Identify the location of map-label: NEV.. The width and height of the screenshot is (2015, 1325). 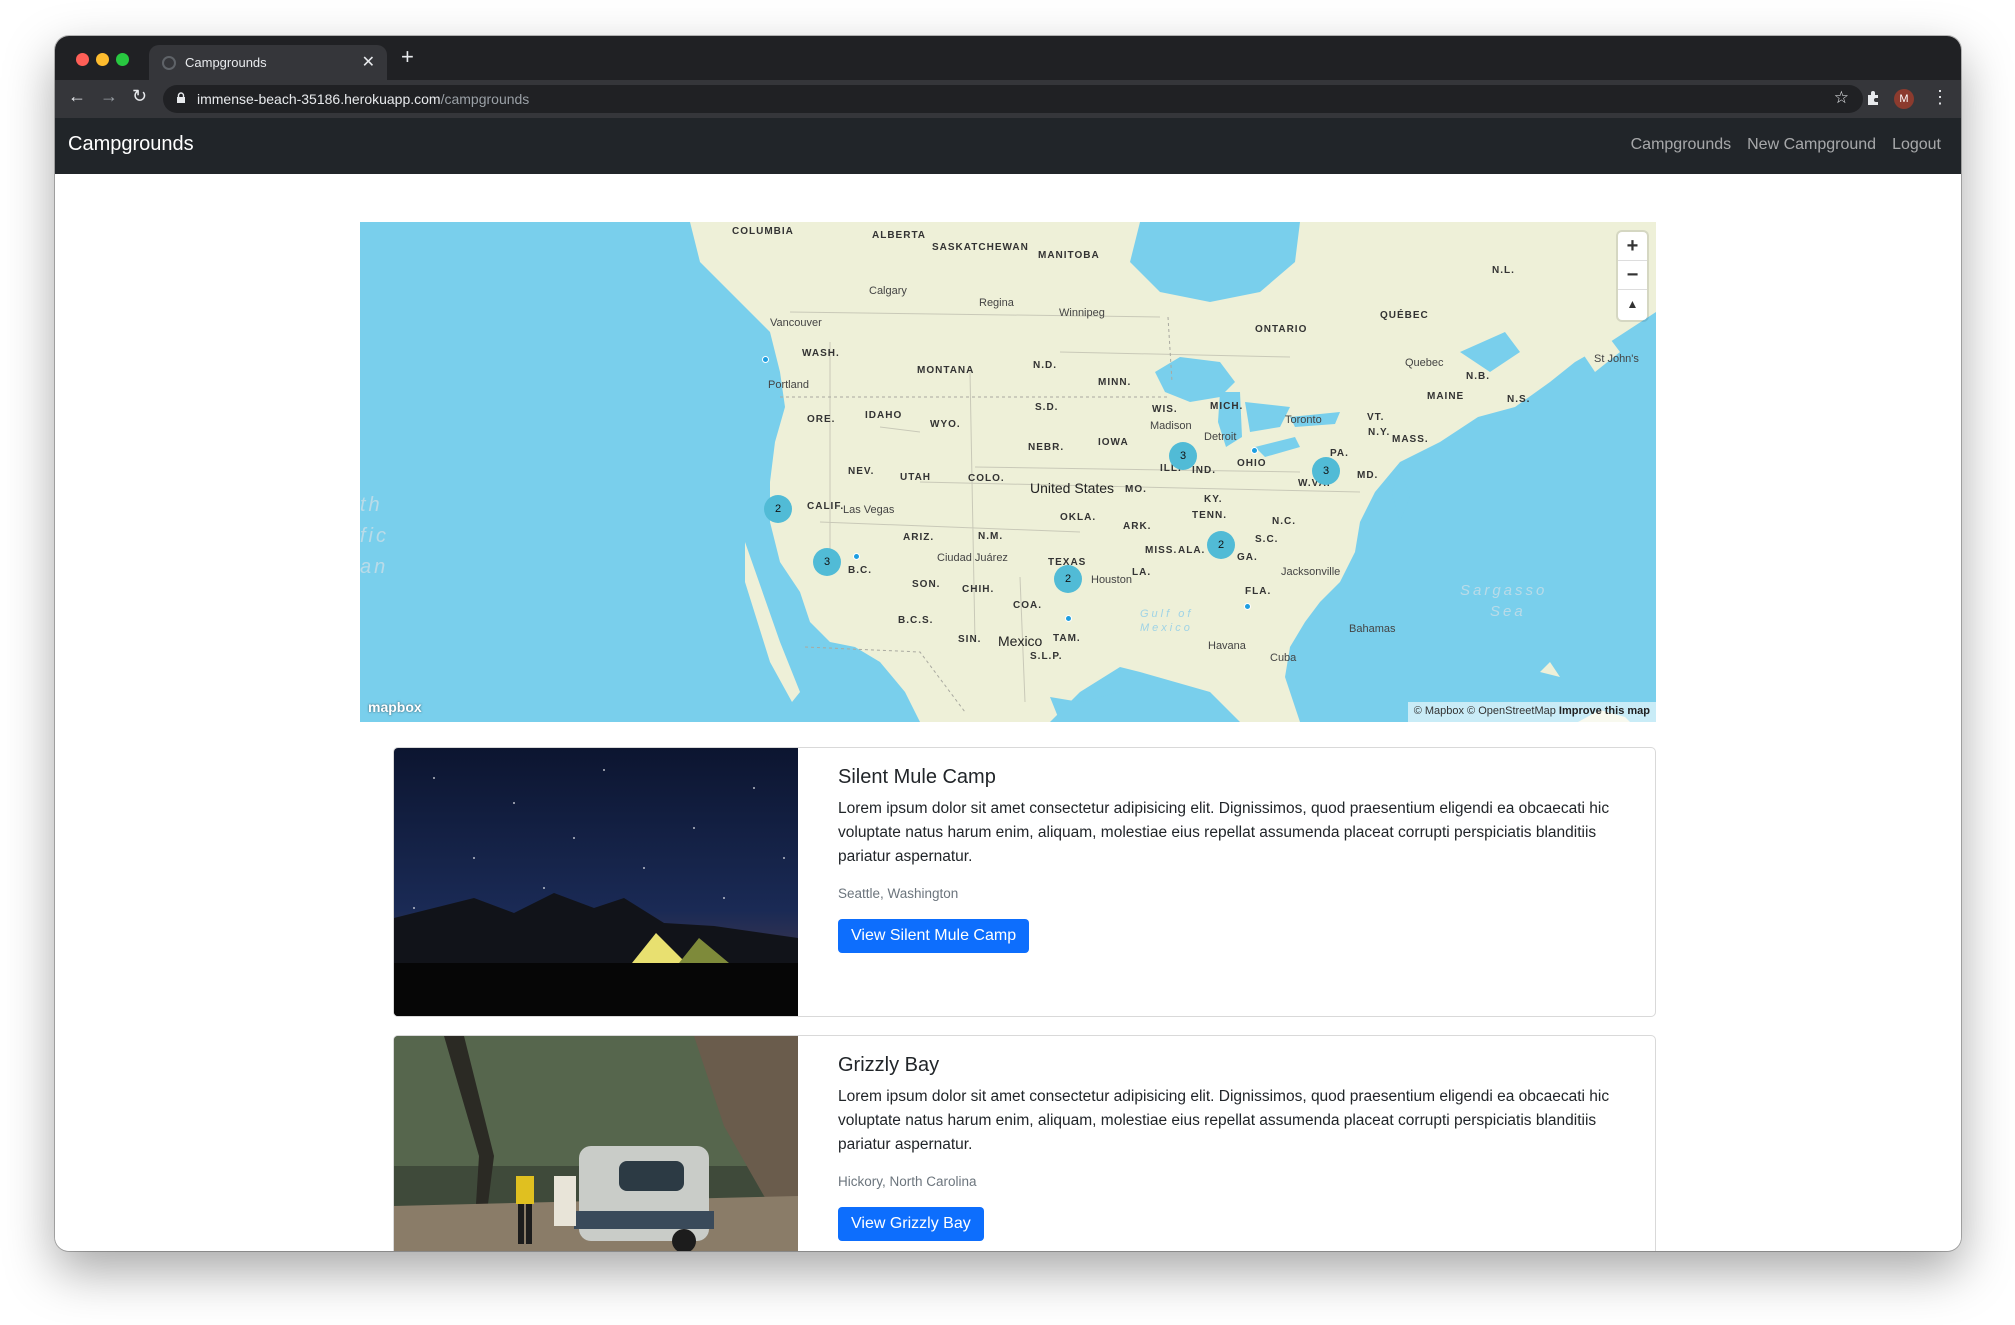
(861, 471).